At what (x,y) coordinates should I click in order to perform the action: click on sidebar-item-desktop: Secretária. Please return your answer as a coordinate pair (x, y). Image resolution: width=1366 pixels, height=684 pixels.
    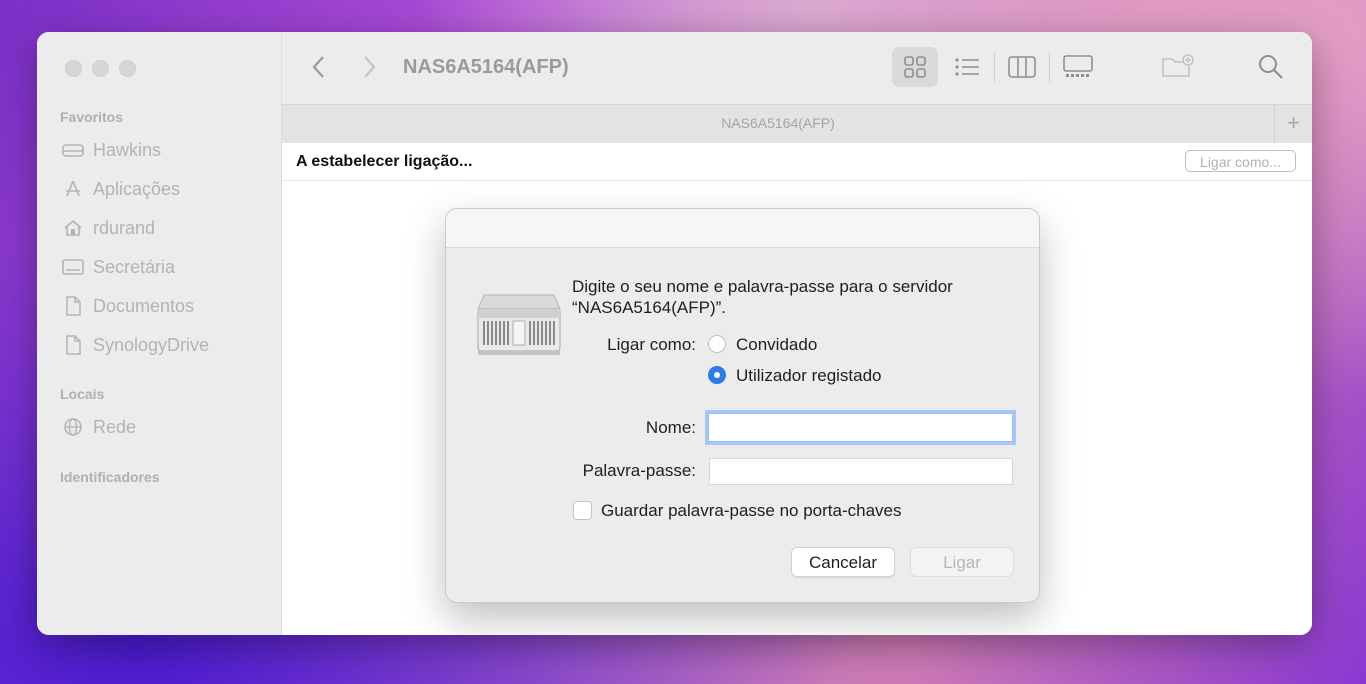
    Looking at the image, I should click on (118, 267).